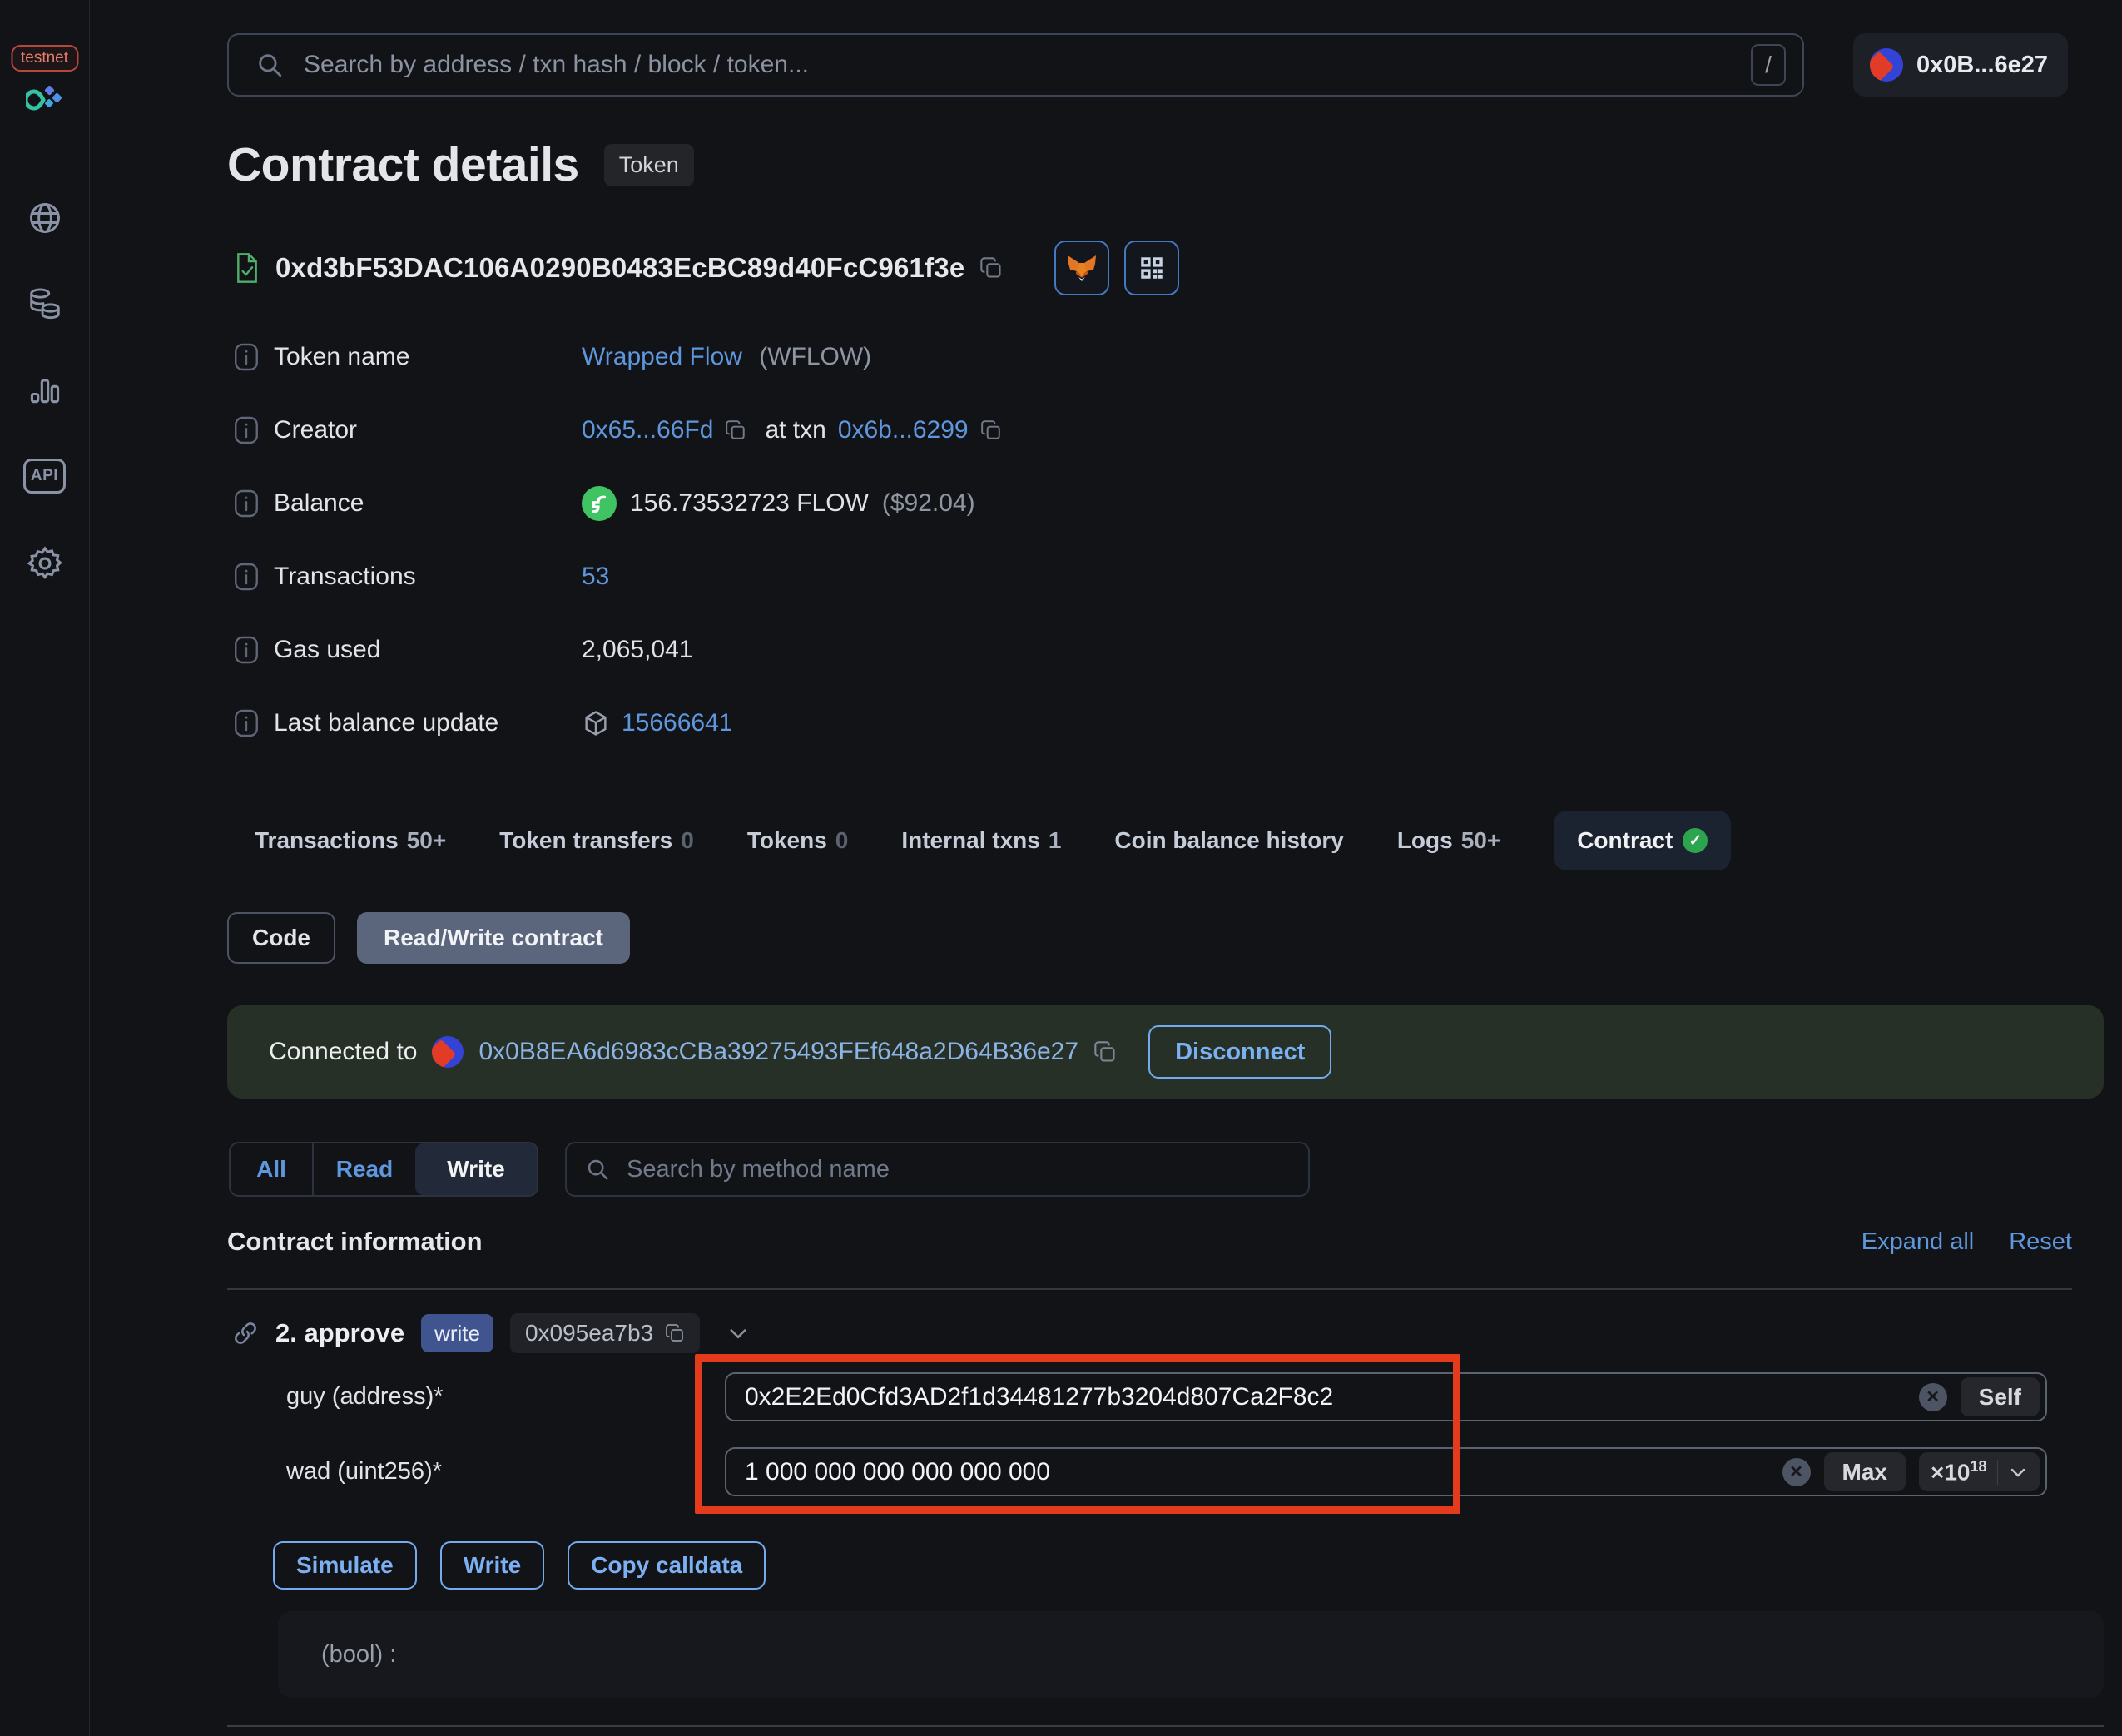 The height and width of the screenshot is (1736, 2122). What do you see at coordinates (928, 503) in the screenshot?
I see `balance-usd: ($92.04)` at bounding box center [928, 503].